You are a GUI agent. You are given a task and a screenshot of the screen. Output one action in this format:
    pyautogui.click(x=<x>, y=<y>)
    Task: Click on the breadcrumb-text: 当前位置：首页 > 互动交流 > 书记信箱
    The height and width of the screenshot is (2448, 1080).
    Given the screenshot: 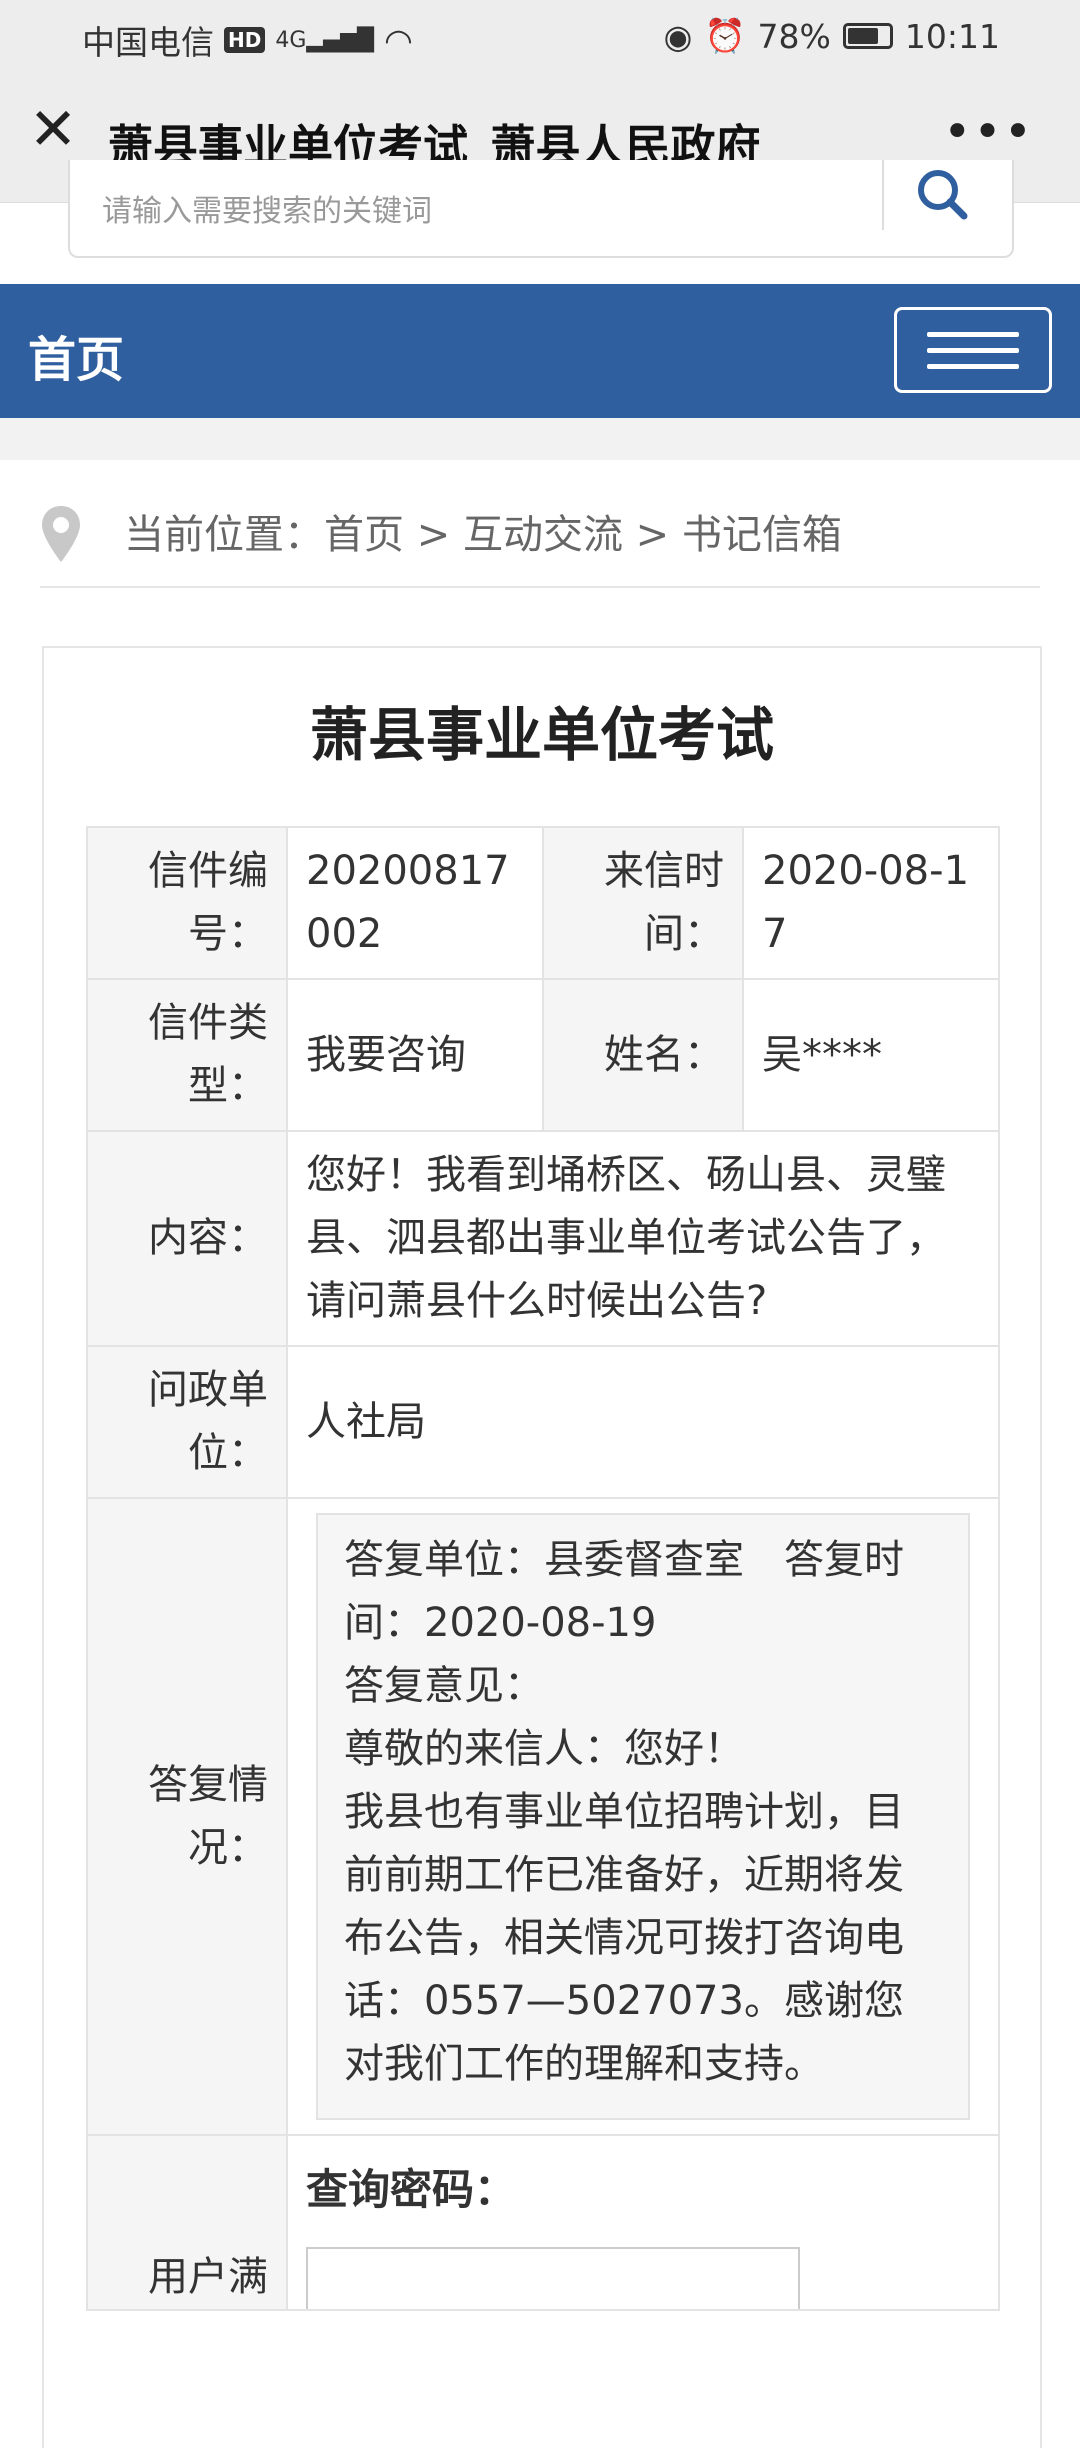 What is the action you would take?
    pyautogui.click(x=483, y=531)
    